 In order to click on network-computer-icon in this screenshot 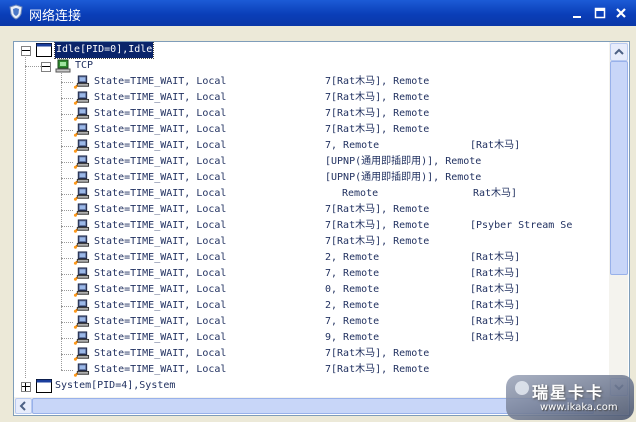, I will do `click(63, 66)`.